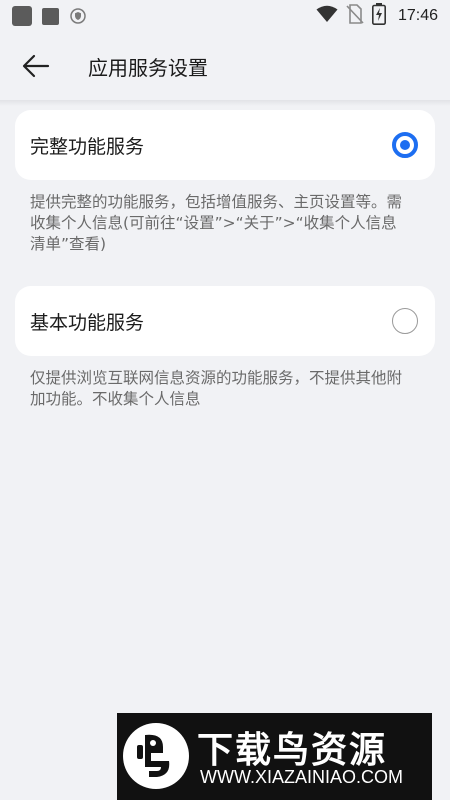 The image size is (450, 800). Describe the element at coordinates (148, 67) in the screenshot. I see `page-title: 应用服务设置` at that location.